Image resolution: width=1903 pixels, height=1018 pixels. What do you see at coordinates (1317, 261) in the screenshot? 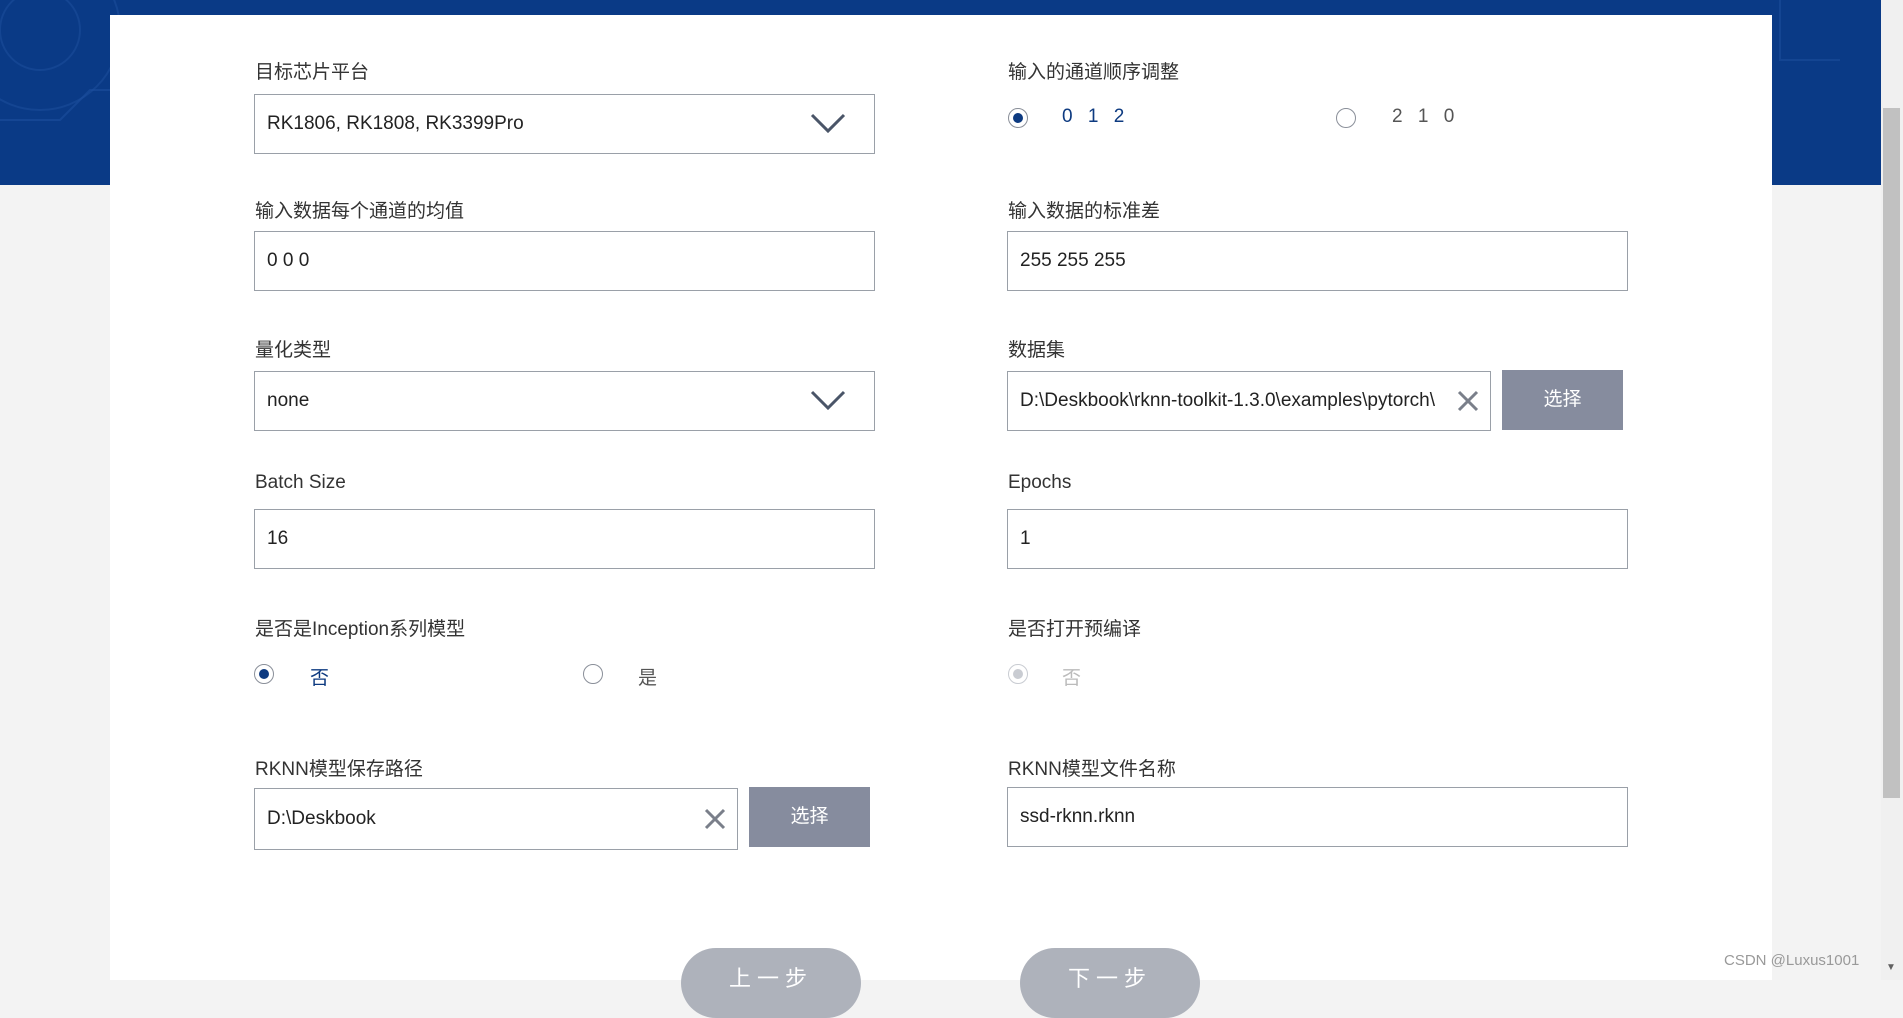
I see `std-input: 255 255 255` at bounding box center [1317, 261].